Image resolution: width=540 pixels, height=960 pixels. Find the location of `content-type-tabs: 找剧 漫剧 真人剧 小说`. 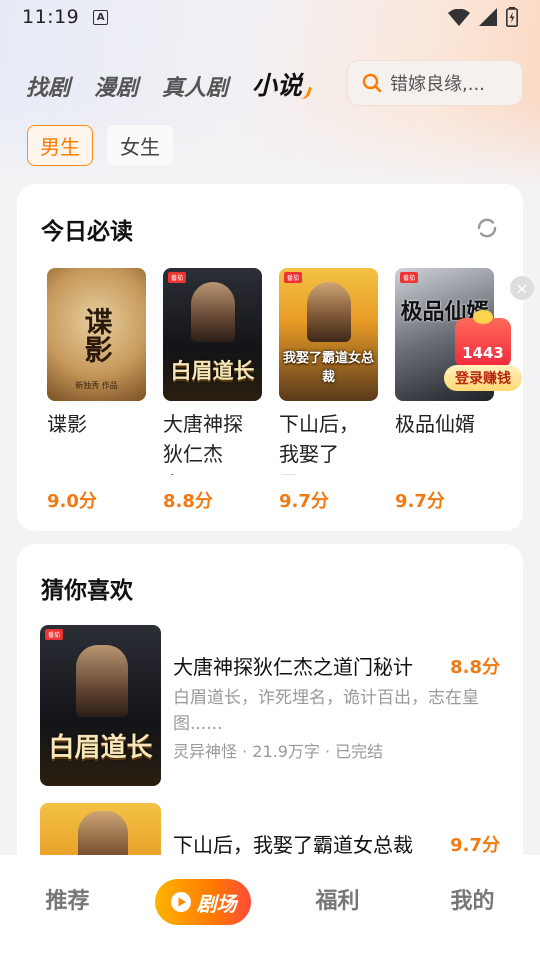

content-type-tabs: 找剧 漫剧 真人剧 小说 is located at coordinates (169, 84).